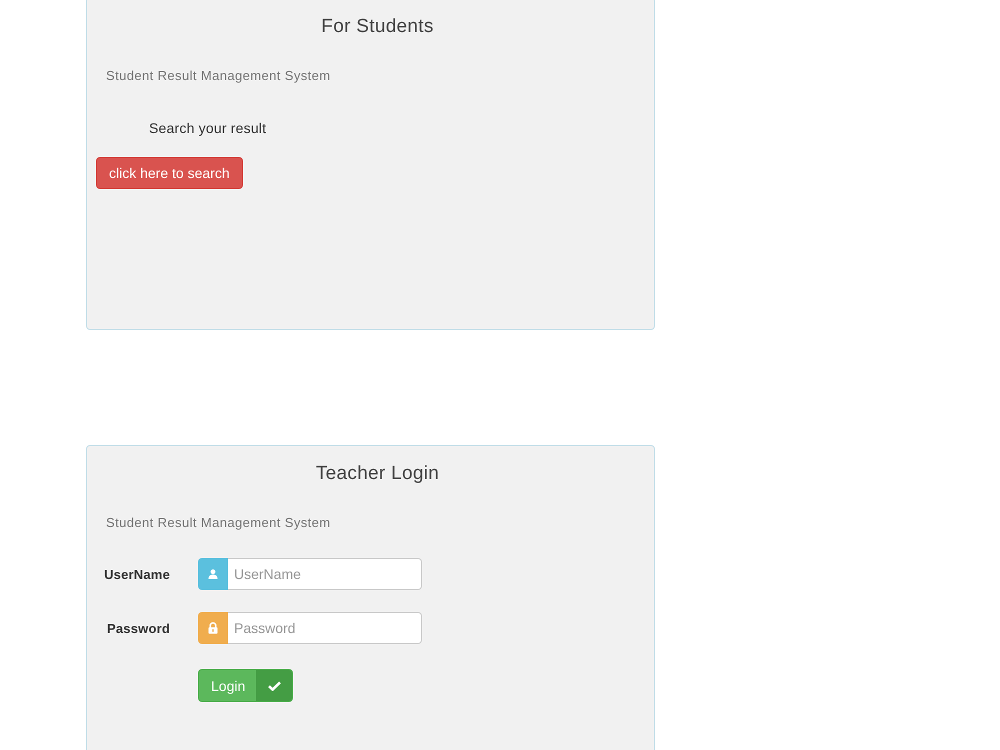 This screenshot has height=750, width=1000. Describe the element at coordinates (274, 685) in the screenshot. I see `check-icon` at that location.